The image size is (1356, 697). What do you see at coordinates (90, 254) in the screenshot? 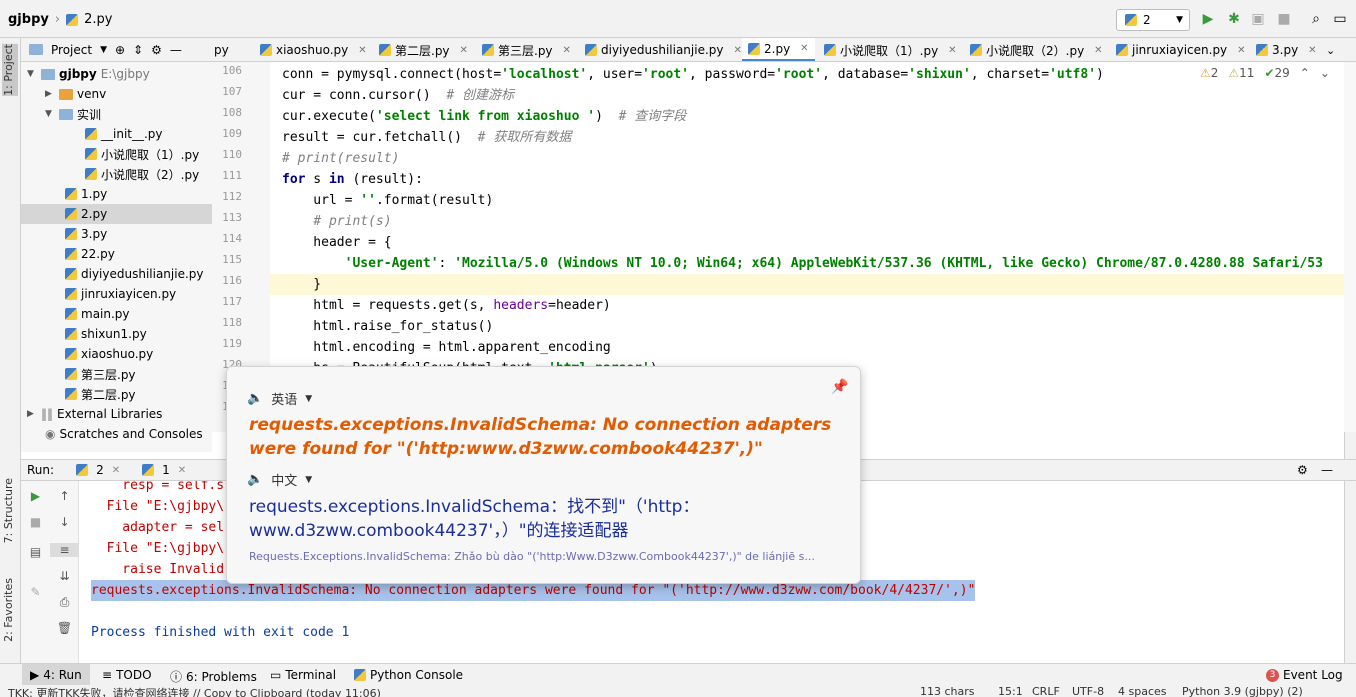
I see `tree-item: 22.py` at bounding box center [90, 254].